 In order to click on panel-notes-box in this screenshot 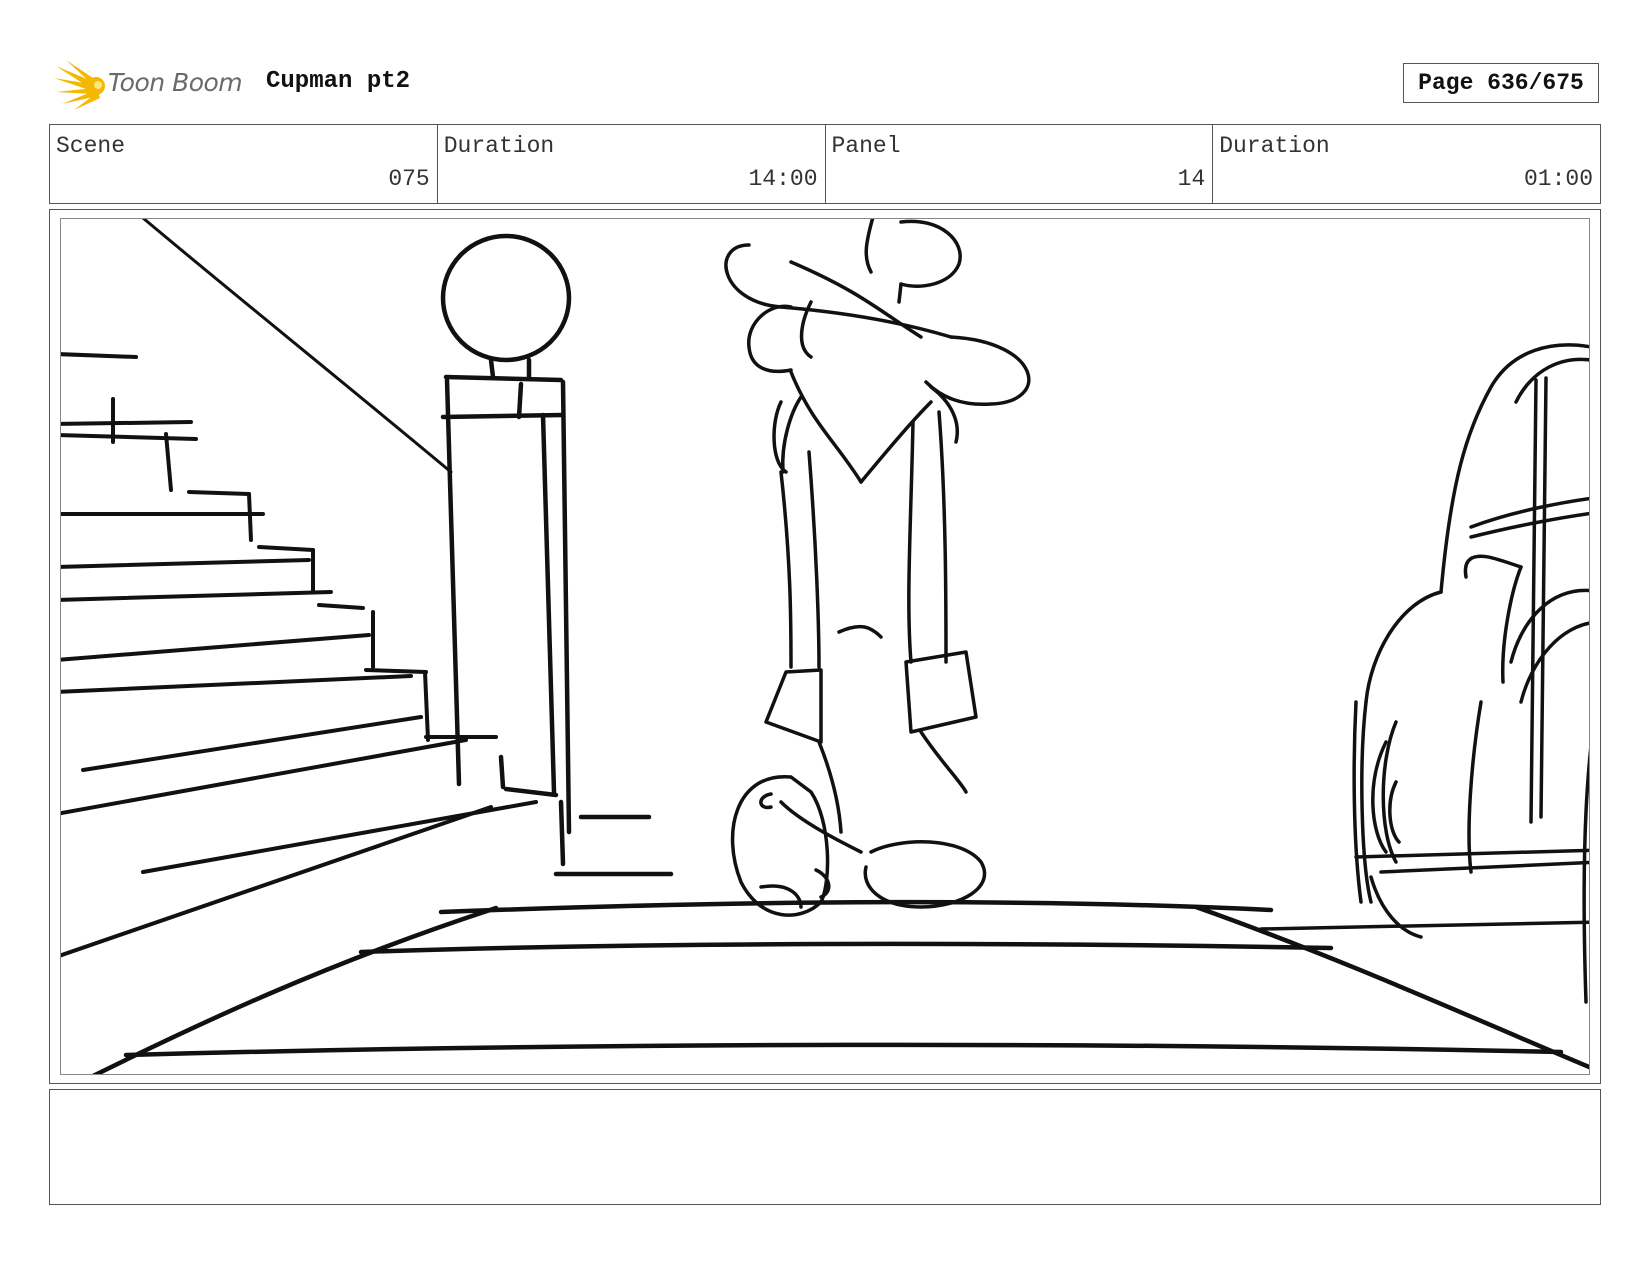, I will do `click(825, 1147)`.